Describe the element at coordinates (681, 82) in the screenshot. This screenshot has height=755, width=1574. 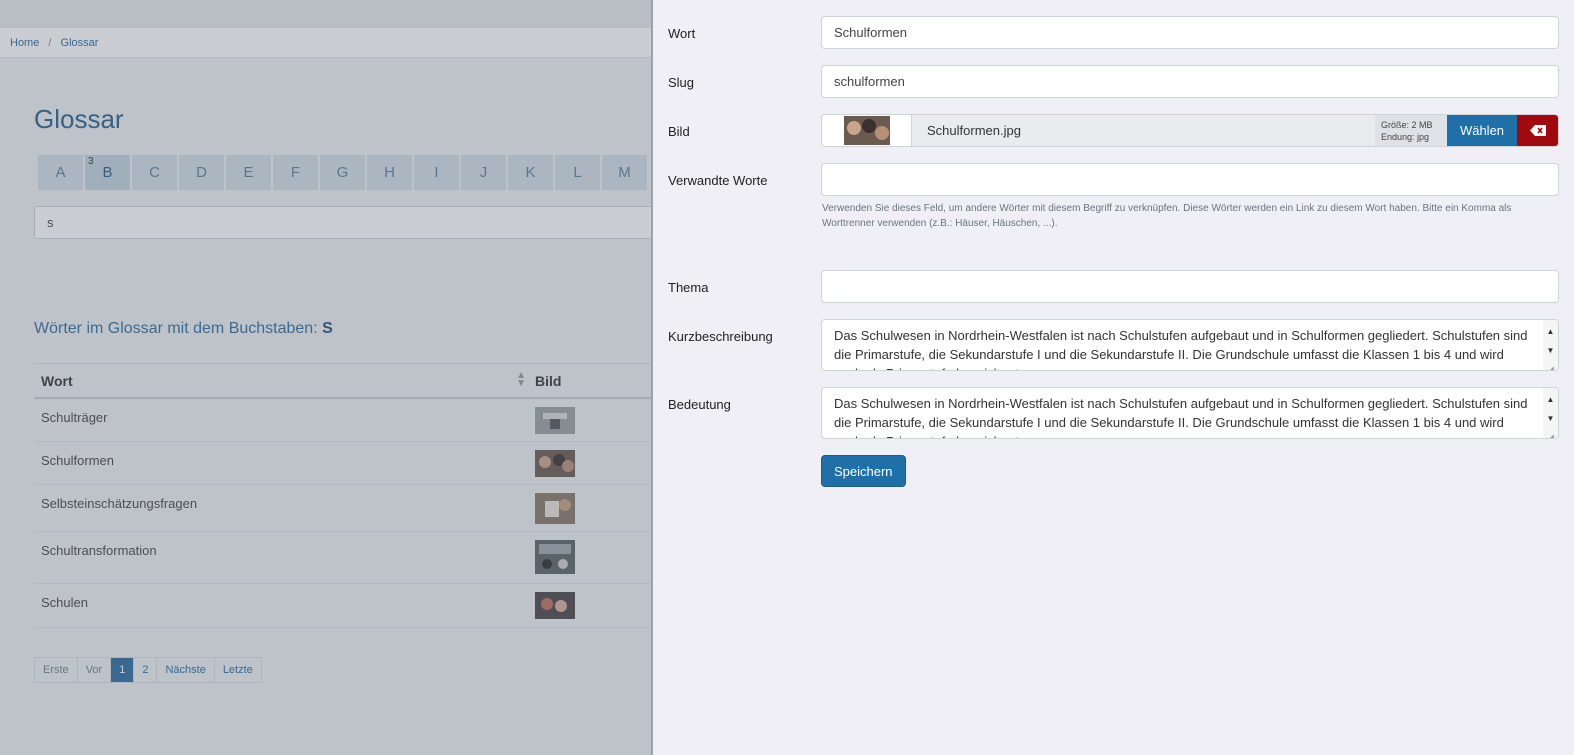
I see `slug-label: Slug` at that location.